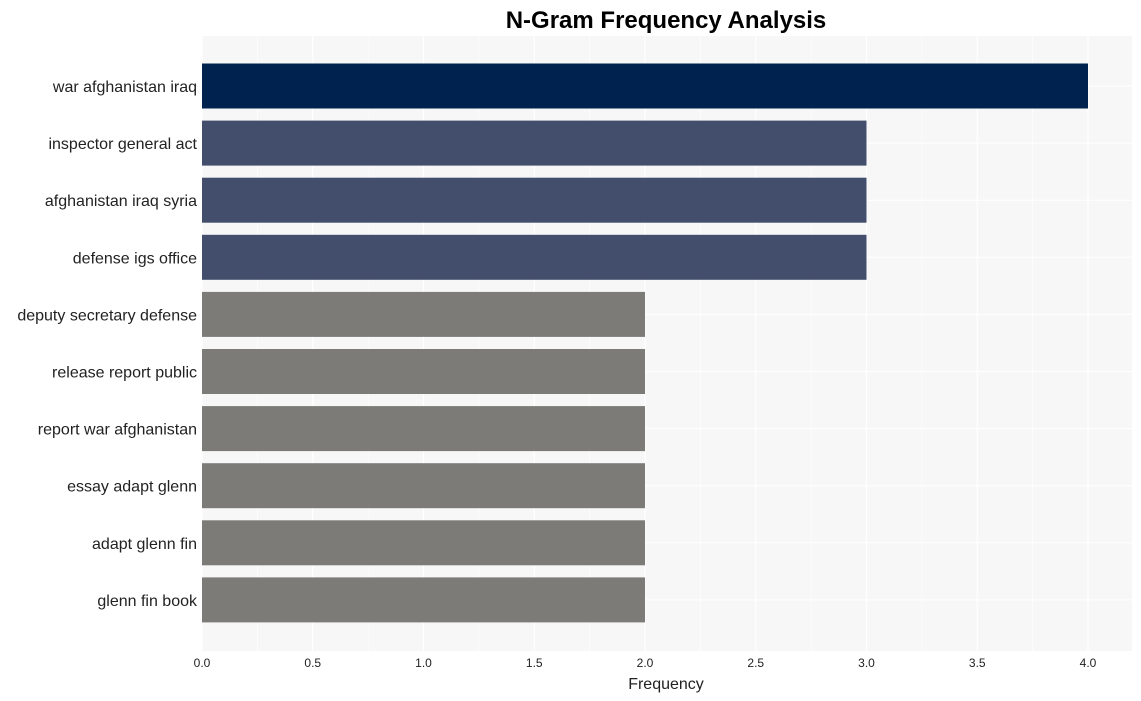 This screenshot has height=701, width=1141. What do you see at coordinates (534, 663) in the screenshot?
I see `x-tick-label: 1.5` at bounding box center [534, 663].